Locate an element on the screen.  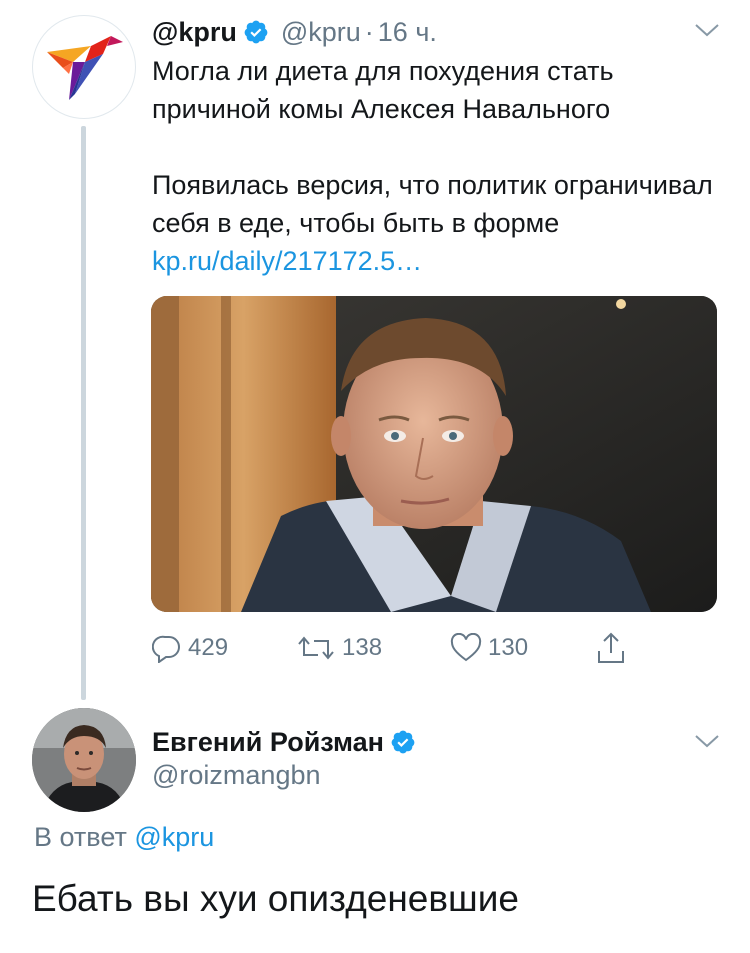
avatar-photo is located at coordinates (84, 760).